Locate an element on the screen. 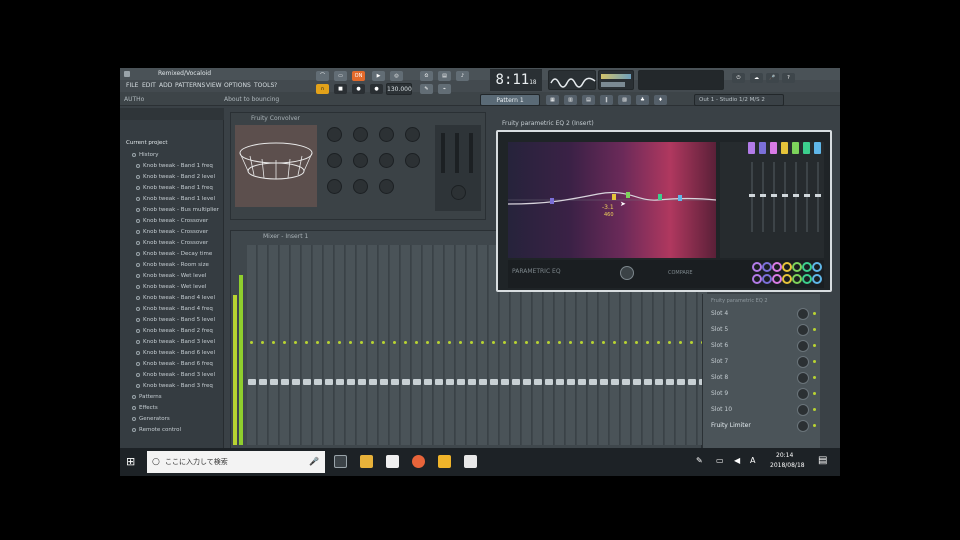 The width and height of the screenshot is (960, 540). link-icon: ⌁ is located at coordinates (444, 89).